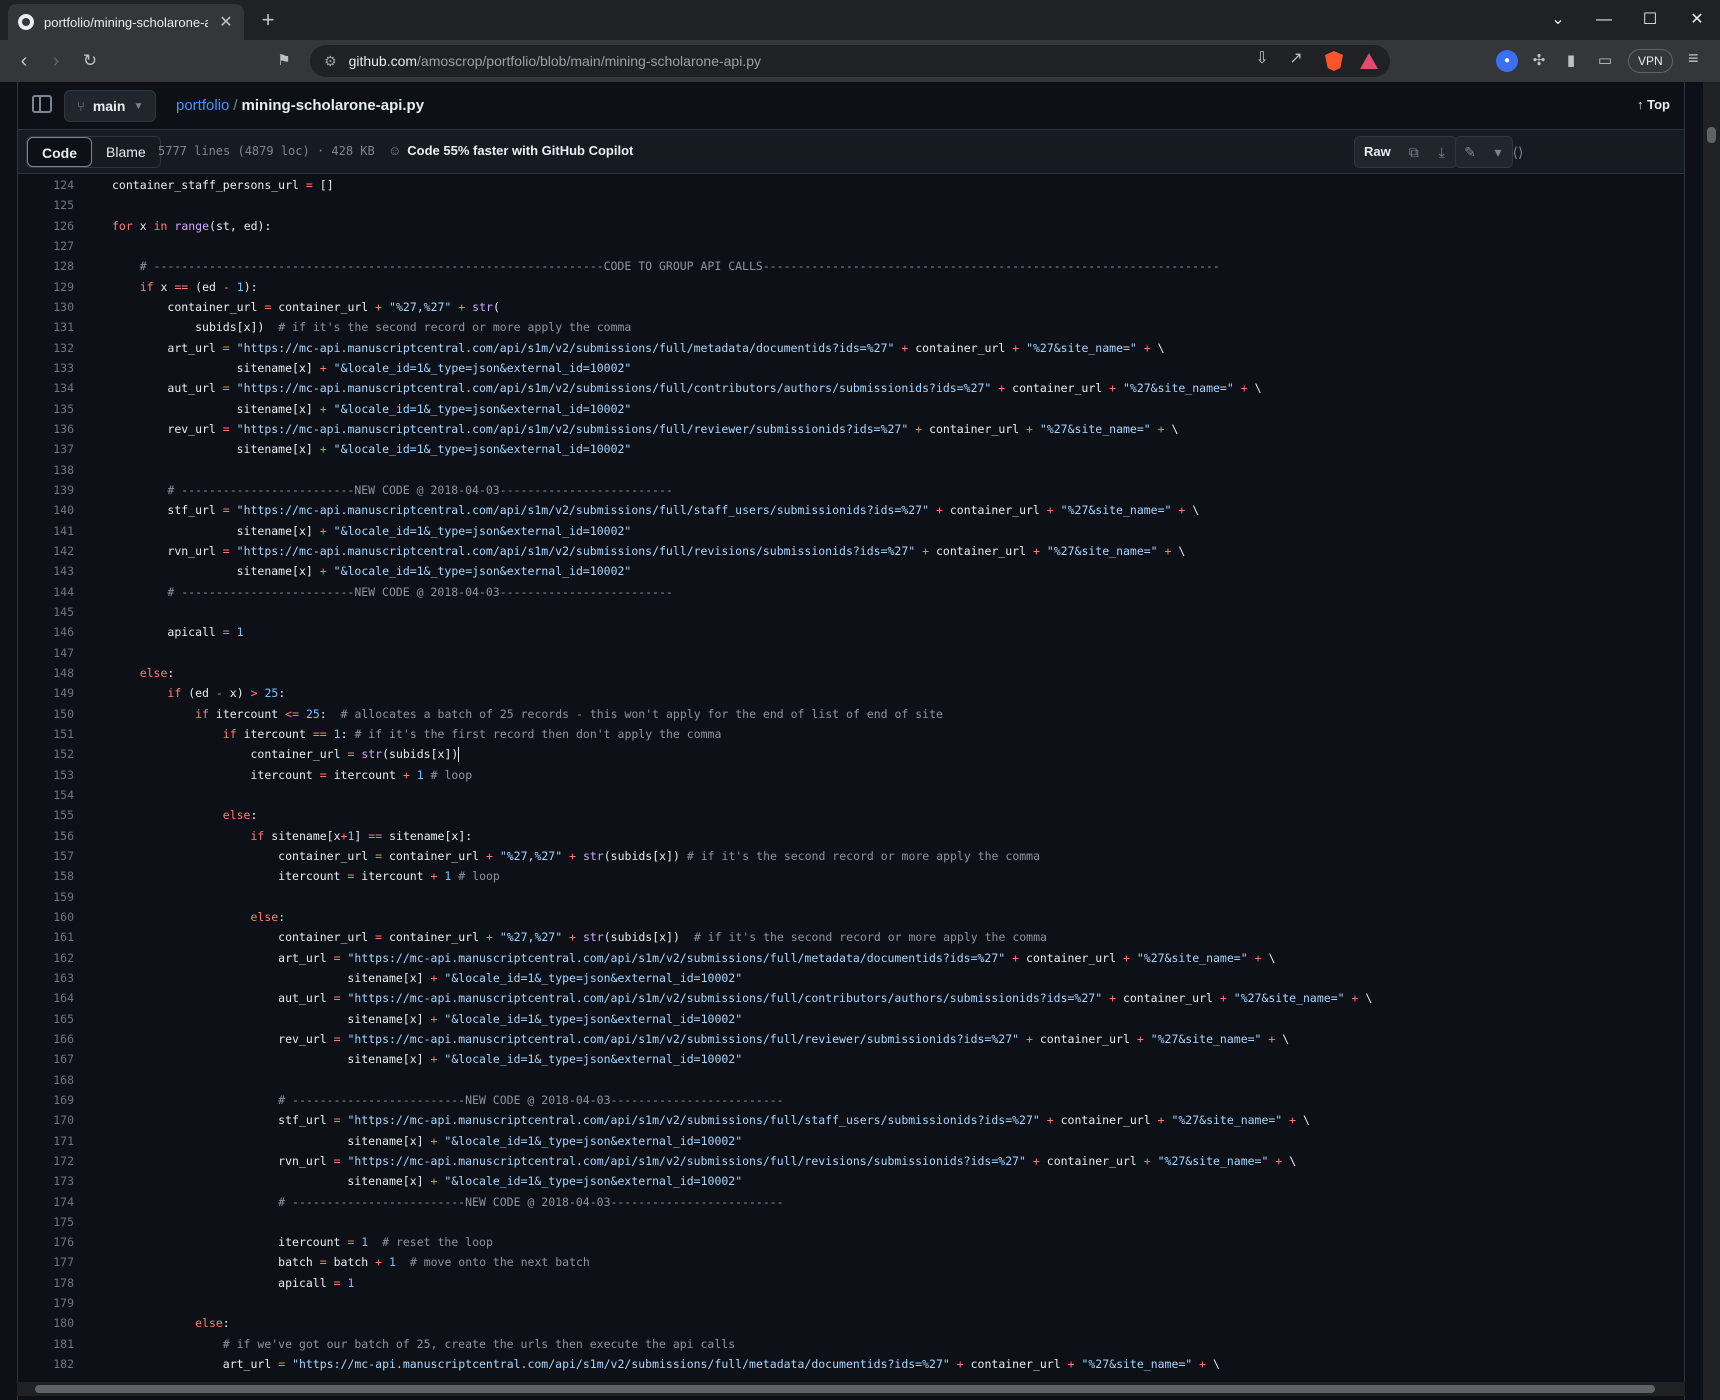  I want to click on line-number: 158, so click(46, 876).